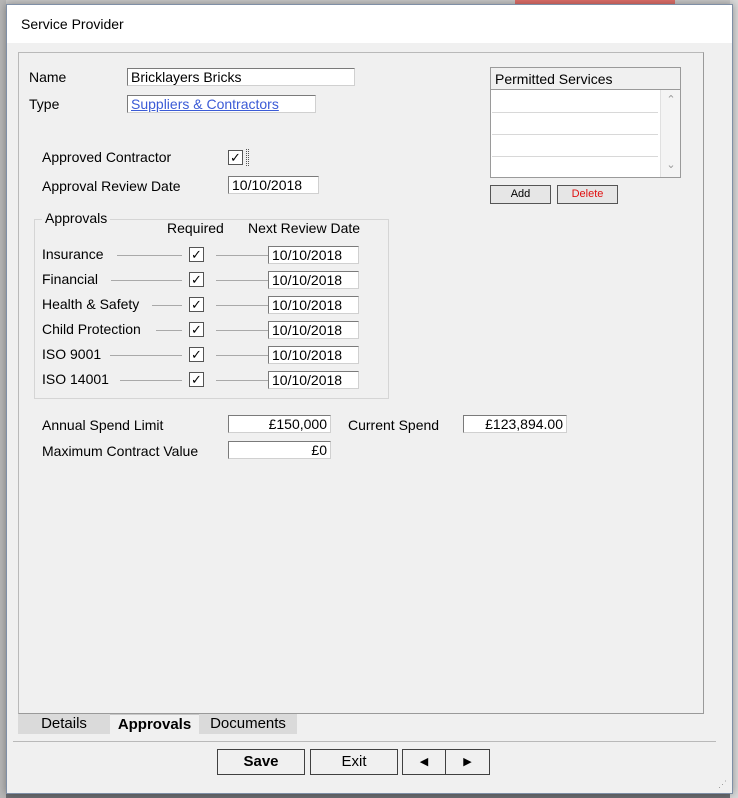 The height and width of the screenshot is (798, 738). I want to click on resize-grip-icon: ⋰, so click(723, 784).